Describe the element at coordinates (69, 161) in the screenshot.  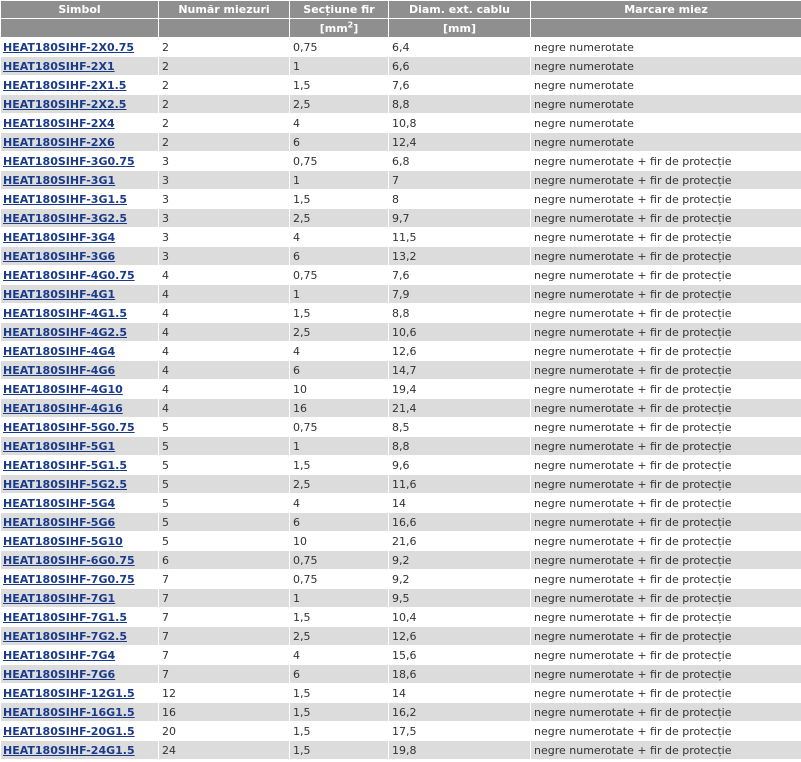
I see `product-link: HEAT180SIHF-3G0.75` at that location.